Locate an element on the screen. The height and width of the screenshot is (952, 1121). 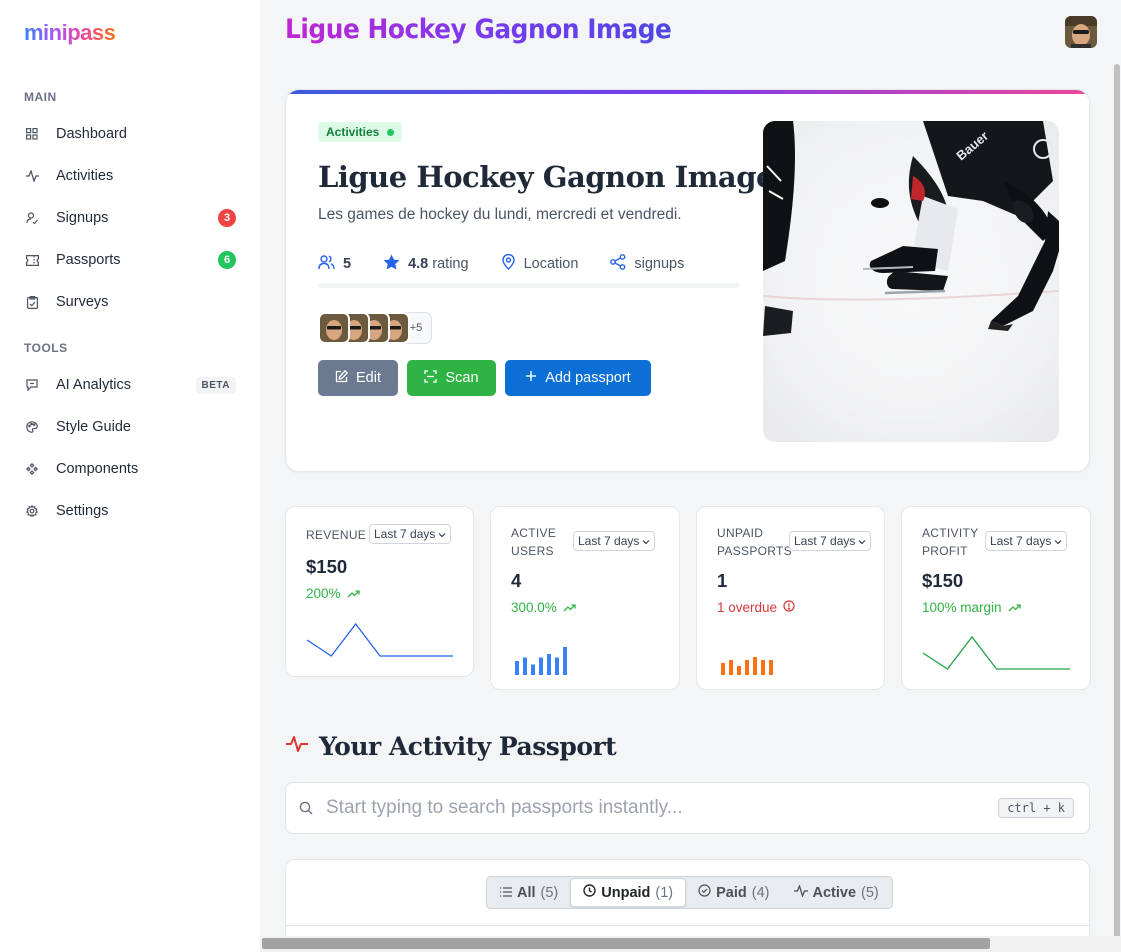
activity-type-label: Activities is located at coordinates (353, 132).